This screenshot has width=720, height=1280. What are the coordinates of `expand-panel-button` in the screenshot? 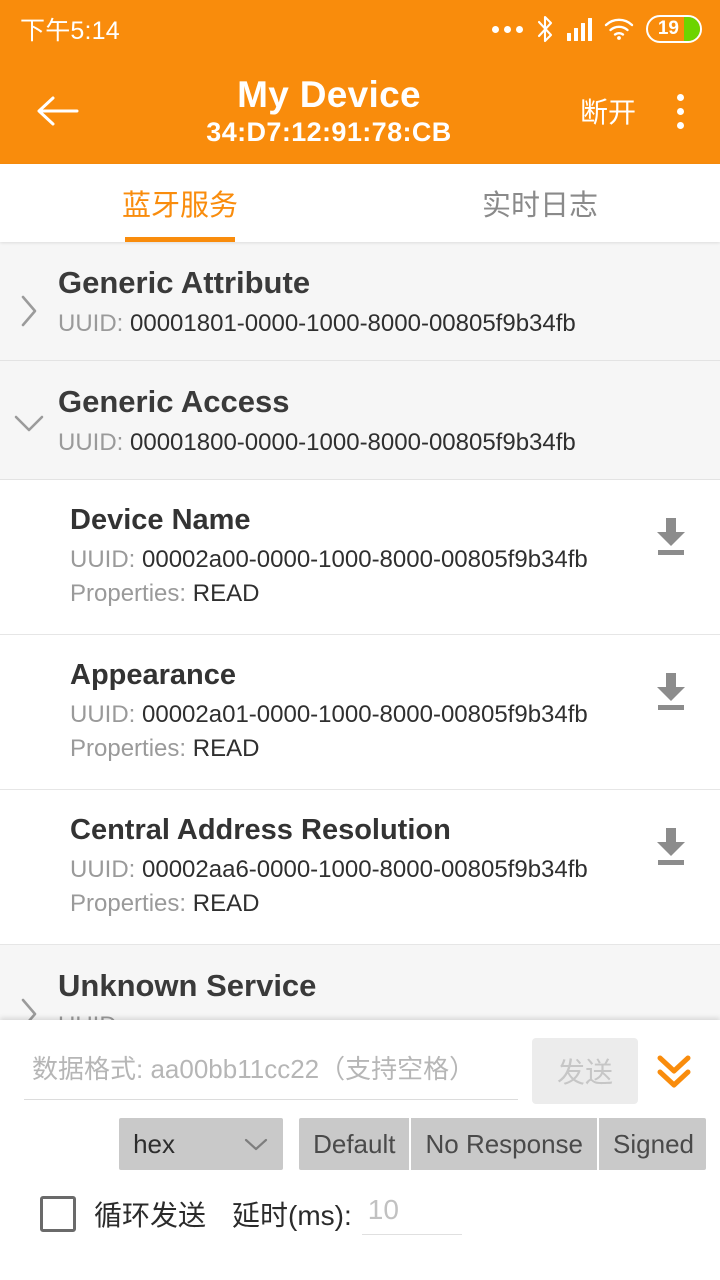 It's located at (674, 1071).